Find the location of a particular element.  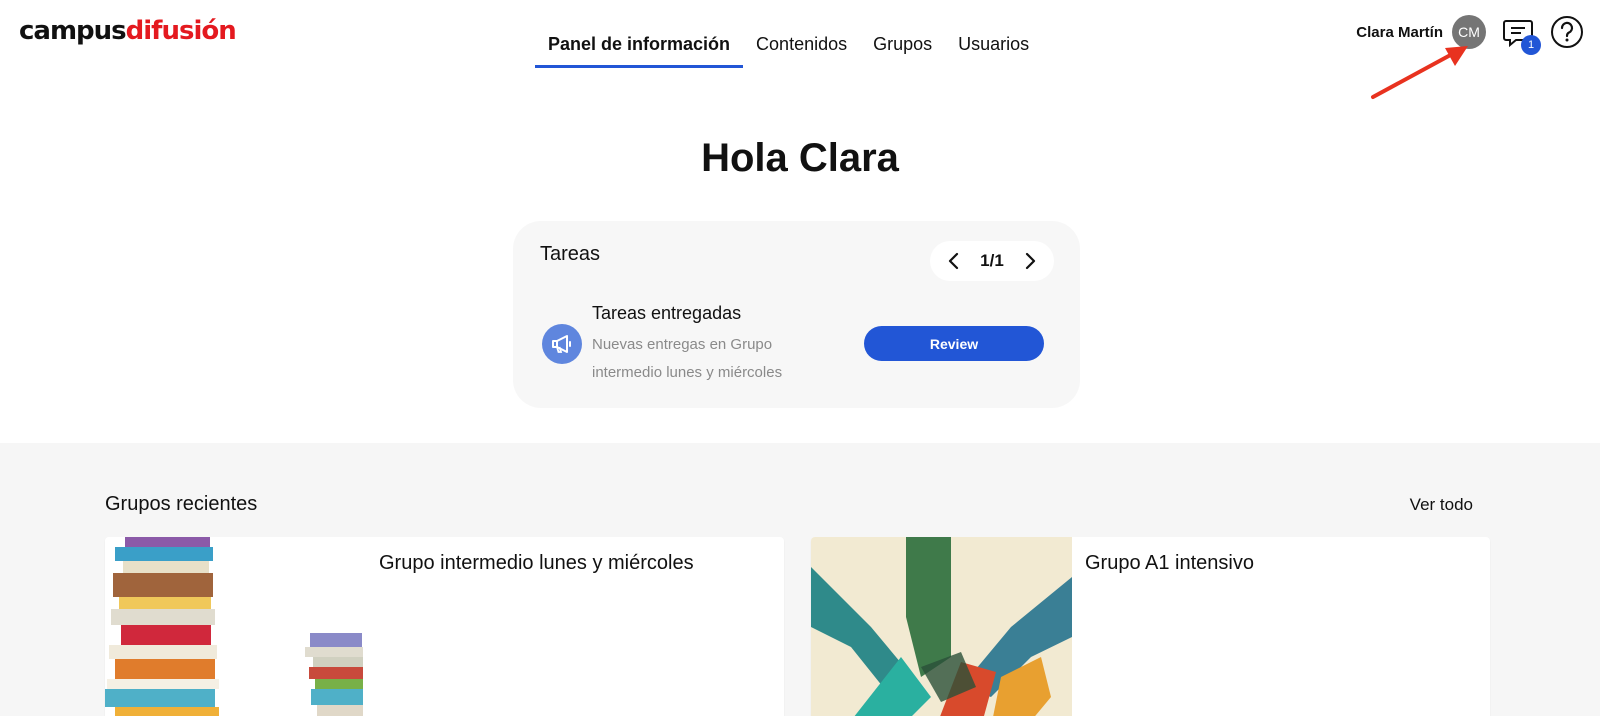

messages-button: 1 is located at coordinates (1521, 35).